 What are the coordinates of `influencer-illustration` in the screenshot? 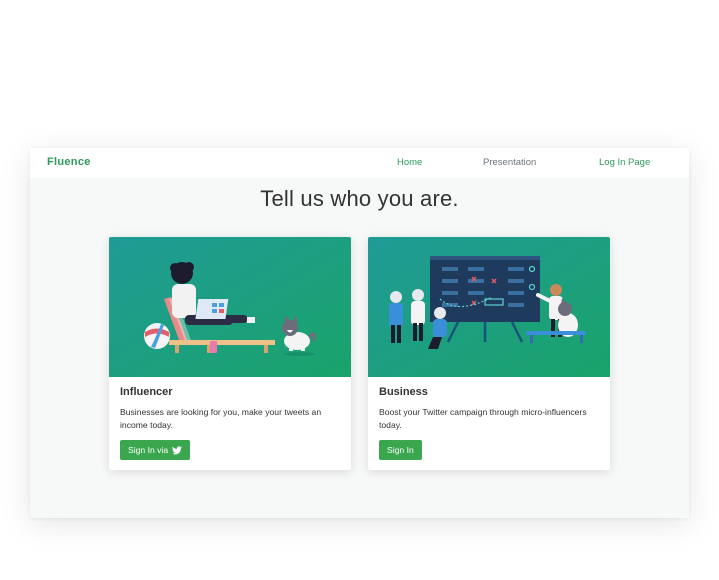 It's located at (230, 307).